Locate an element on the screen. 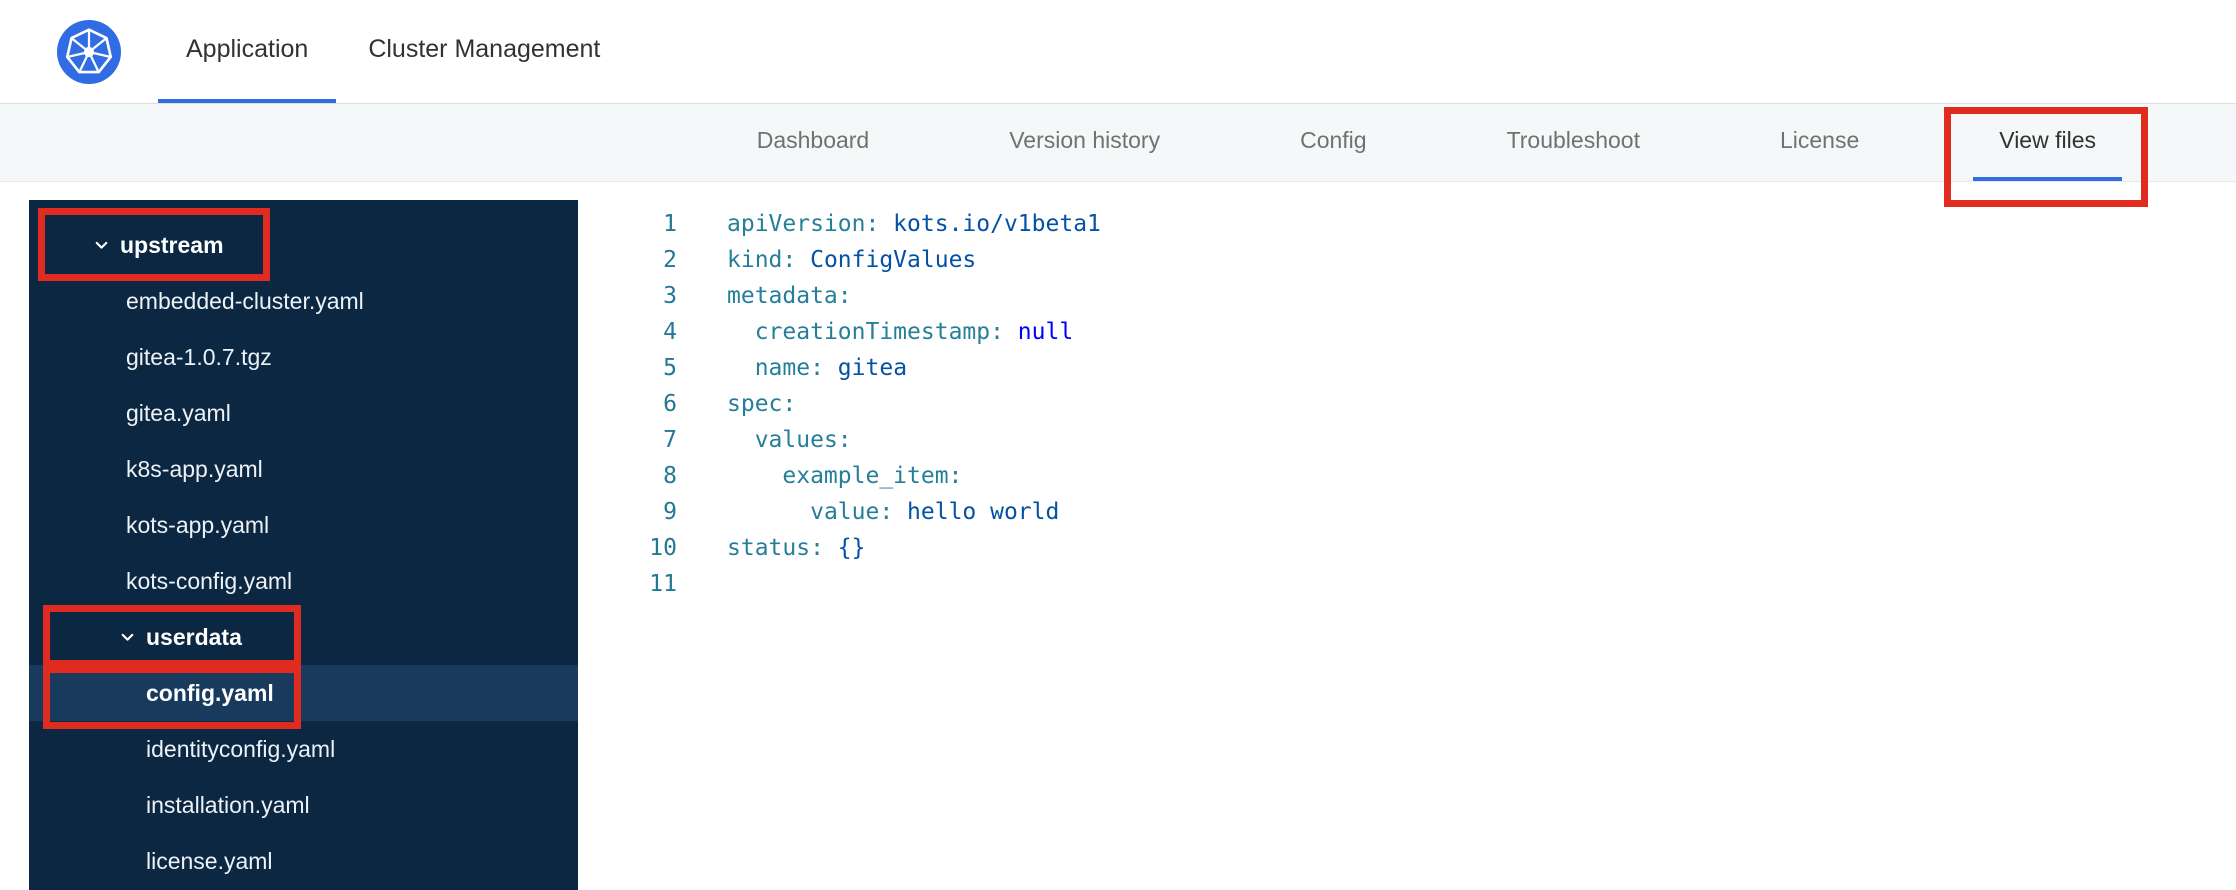 This screenshot has width=2236, height=890. tree-file-gitea-1-0-7-tgz: gitea-1.0.7.tgz is located at coordinates (303, 357).